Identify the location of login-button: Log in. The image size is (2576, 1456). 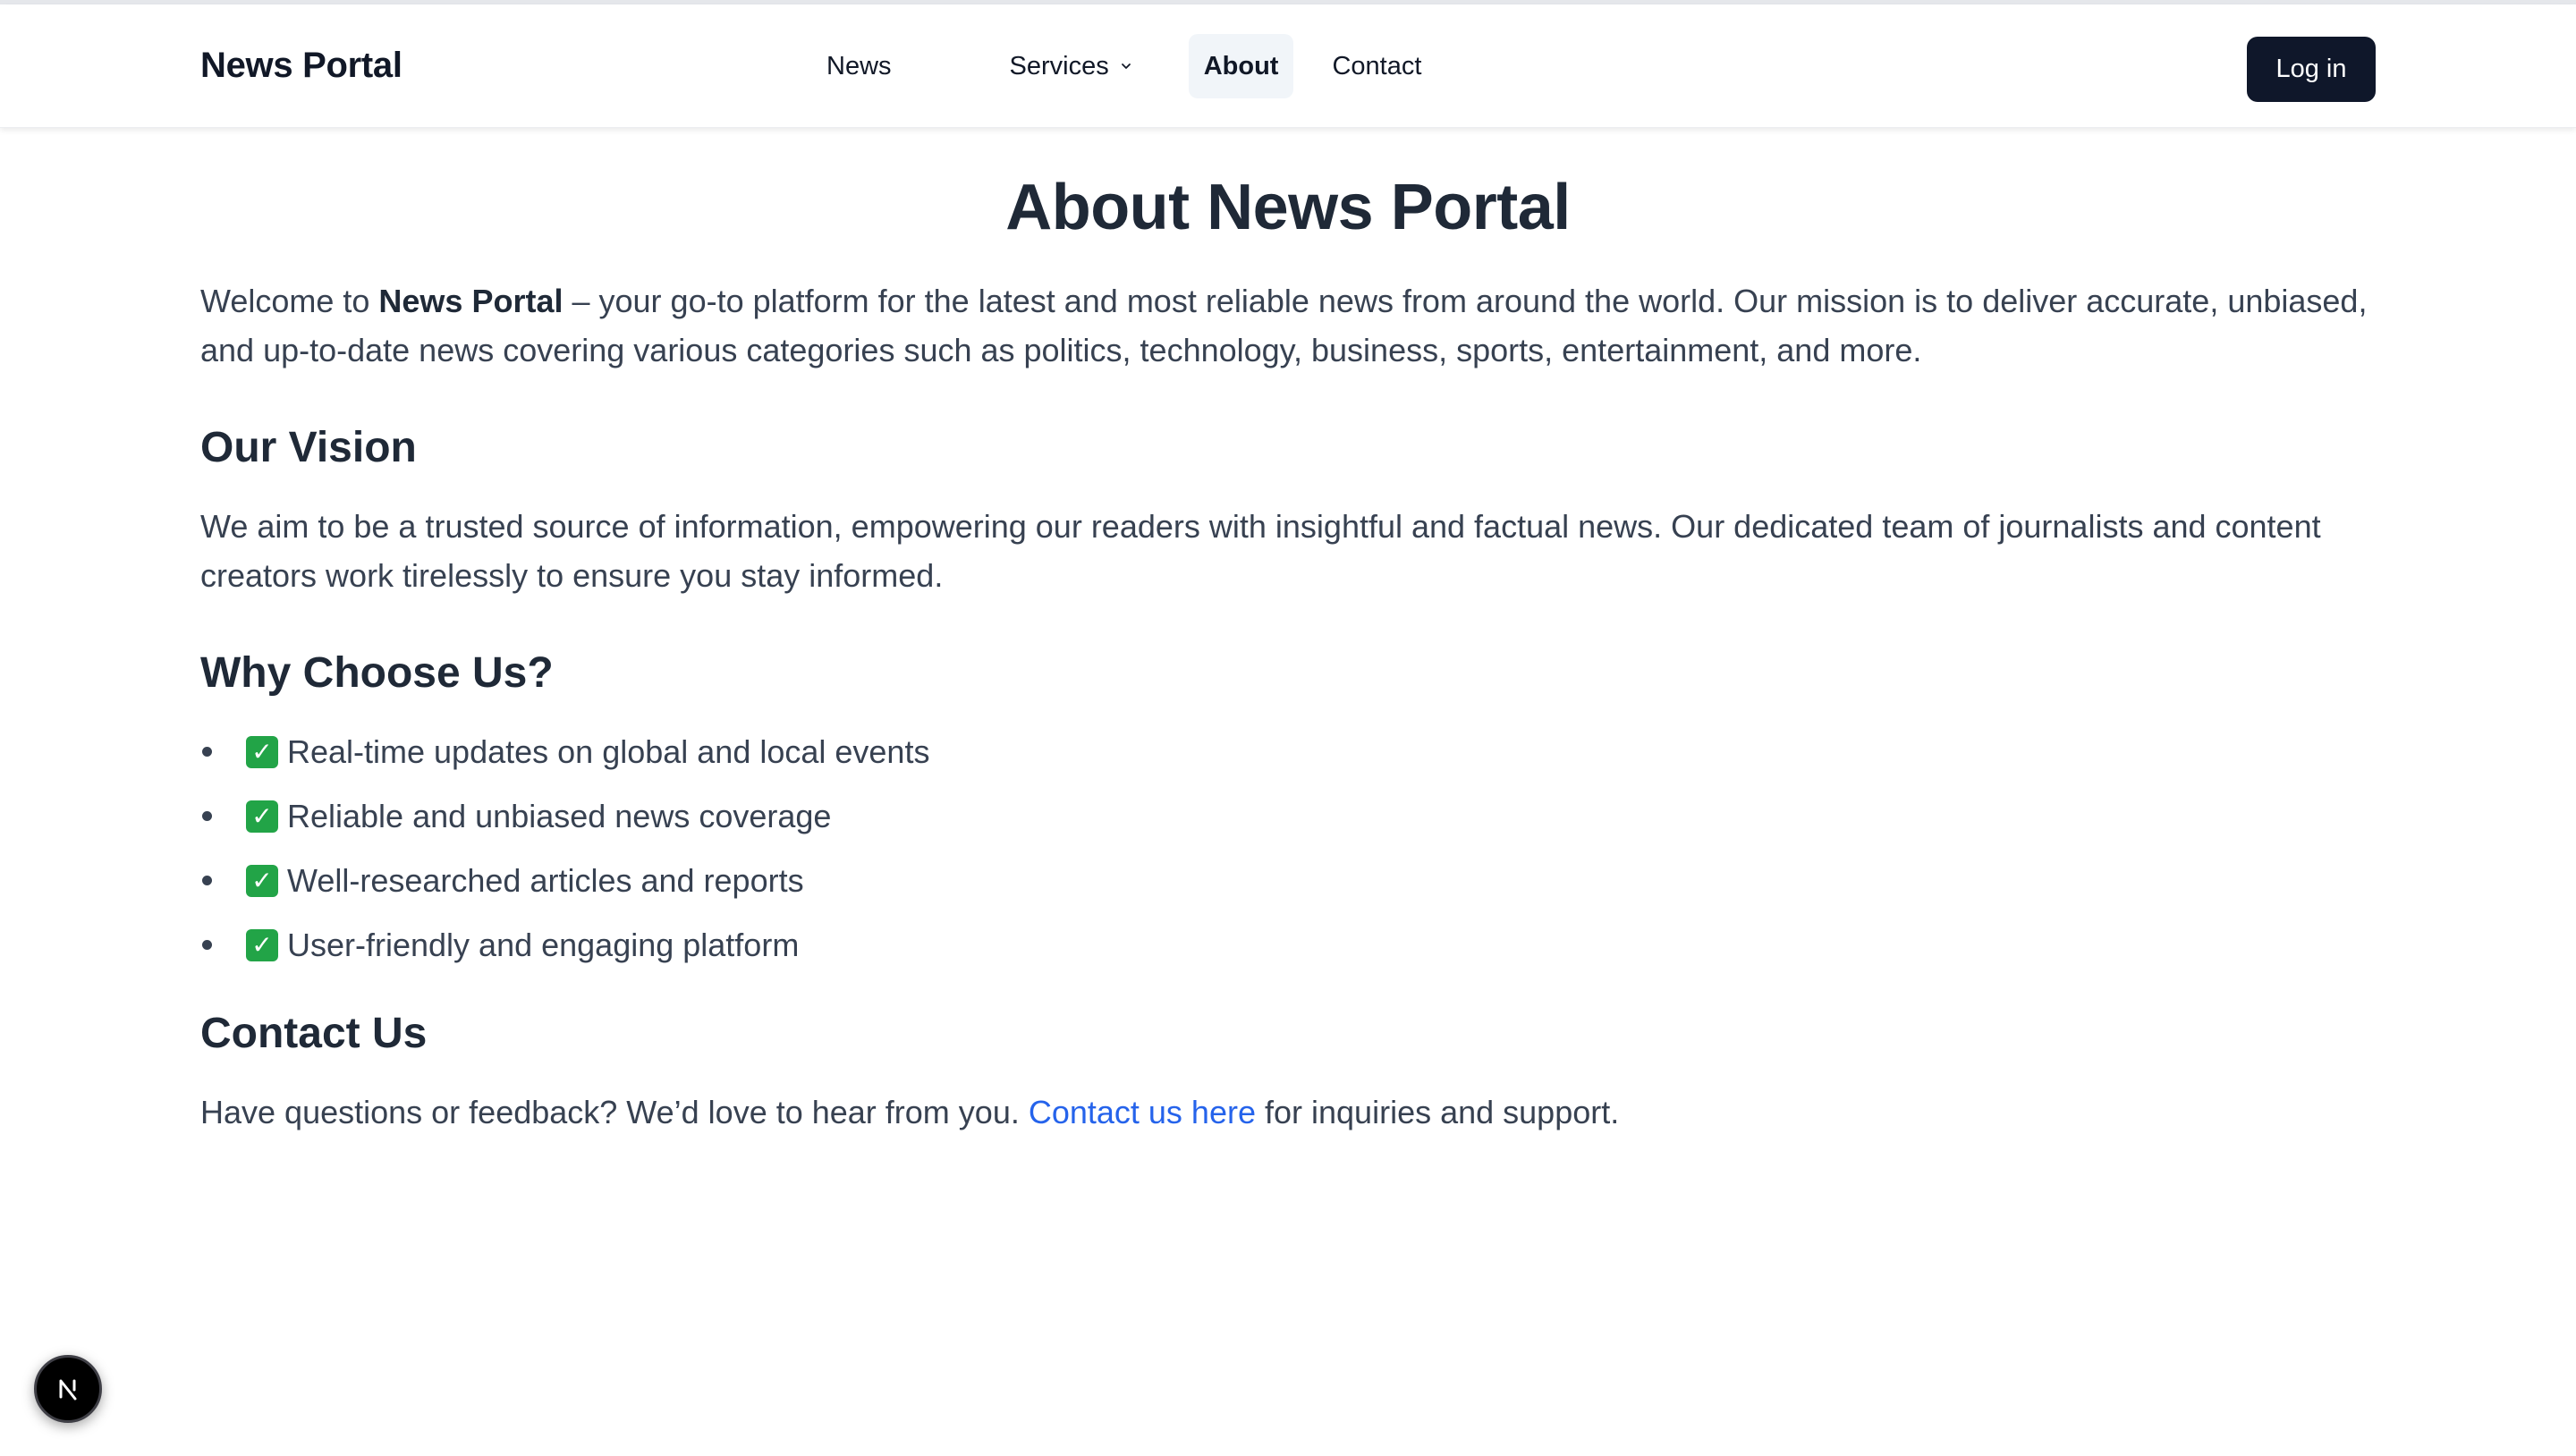
(2311, 69).